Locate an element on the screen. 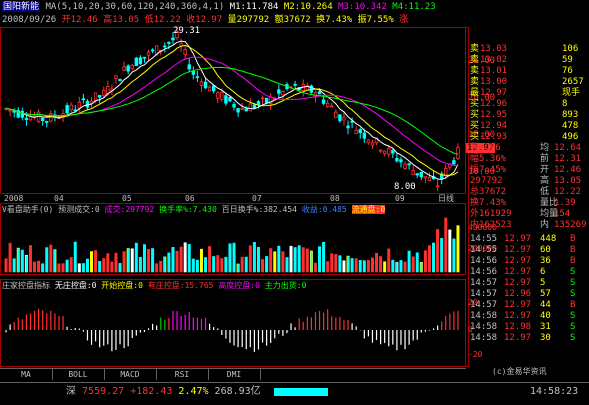 Image resolution: width=589 pixels, height=405 pixels. index-ticker: 深 7559.27 +182.43 2.47% 268.93亿 is located at coordinates (163, 392).